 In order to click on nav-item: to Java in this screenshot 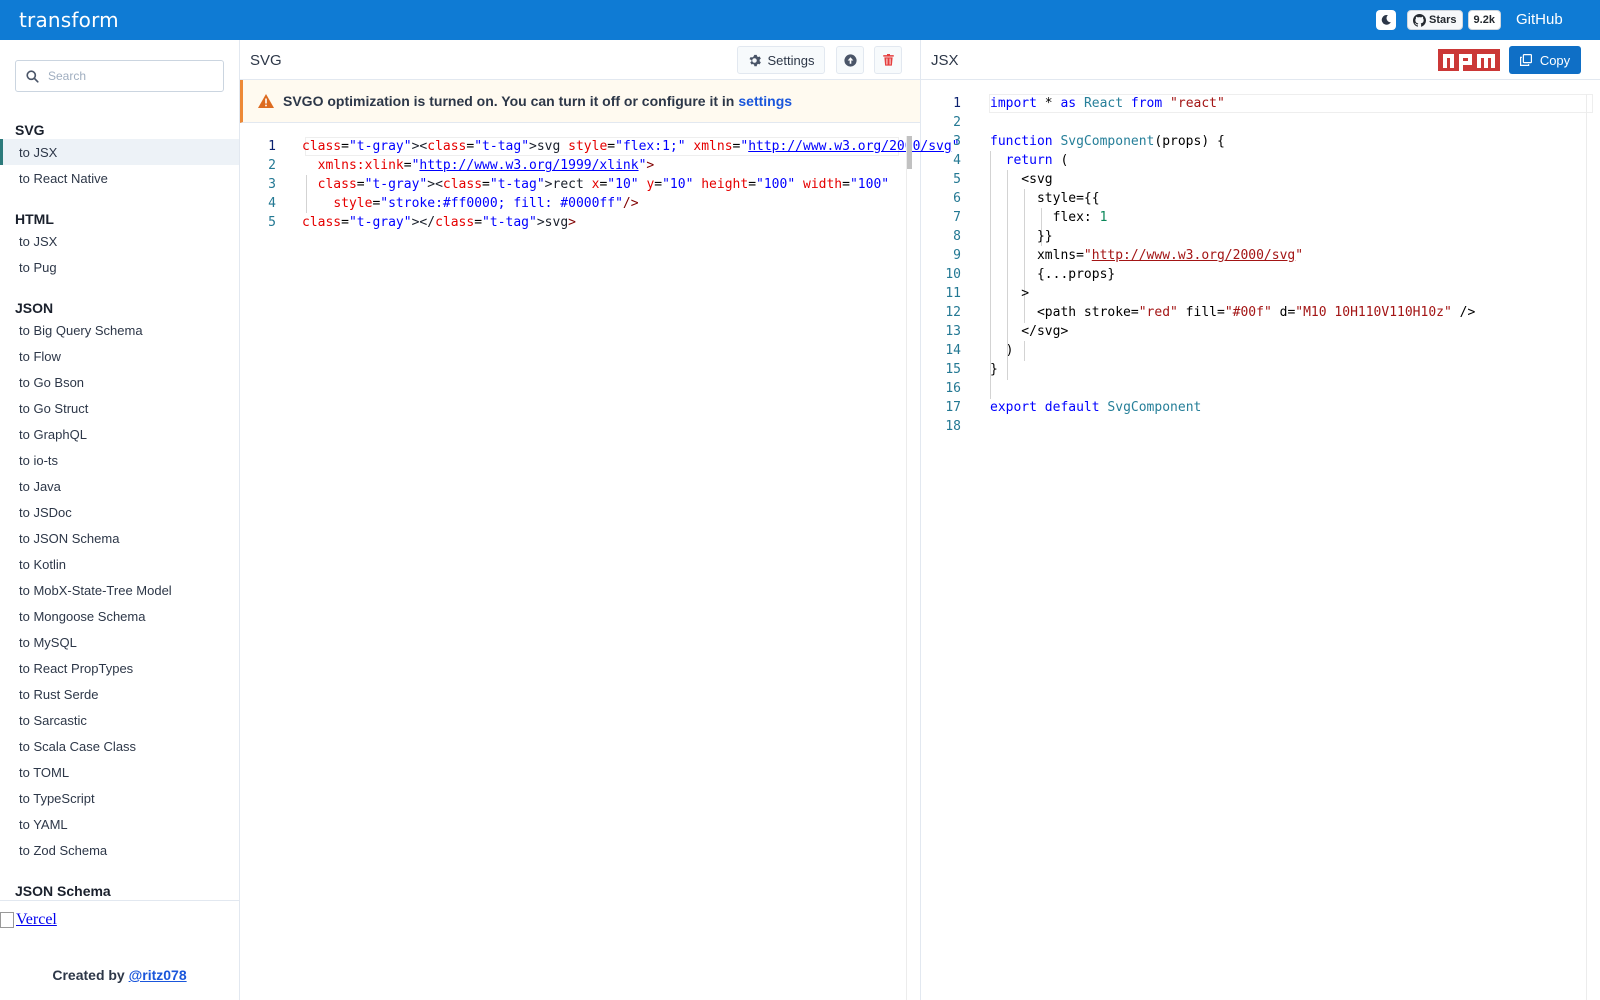, I will do `click(119, 486)`.